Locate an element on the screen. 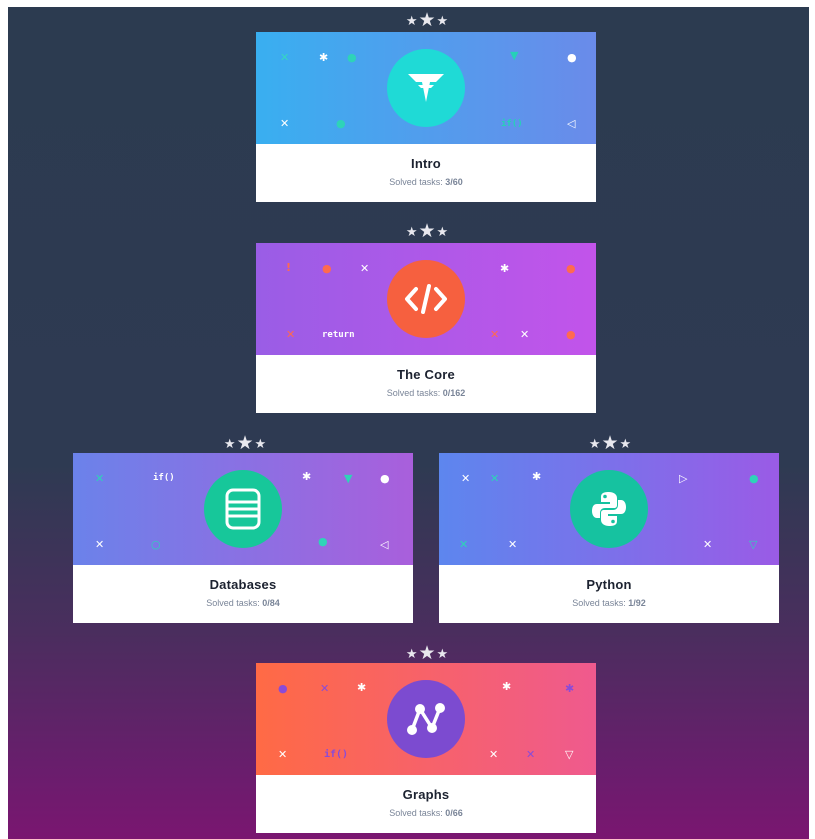  solved-tasks: Solved tasks: 1/92 is located at coordinates (609, 603).